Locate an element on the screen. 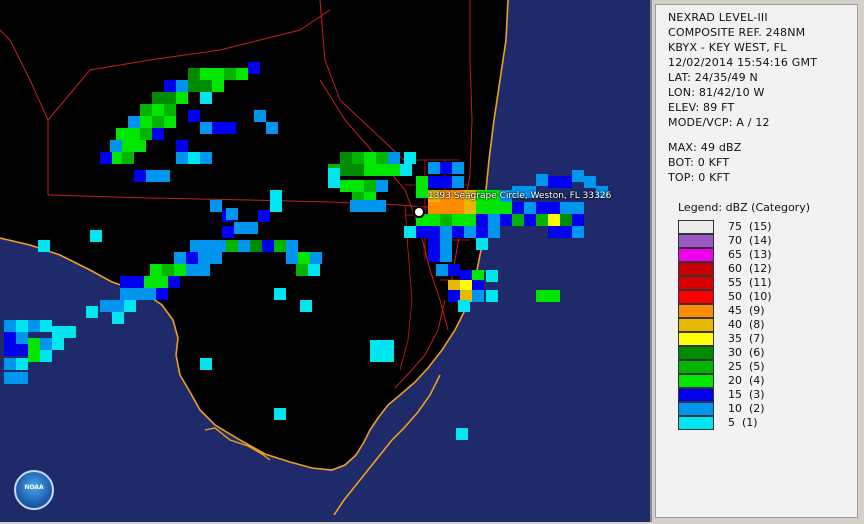 Image resolution: width=864 pixels, height=524 pixels. station-label: KBYX - KEY WEST, FL is located at coordinates (727, 47).